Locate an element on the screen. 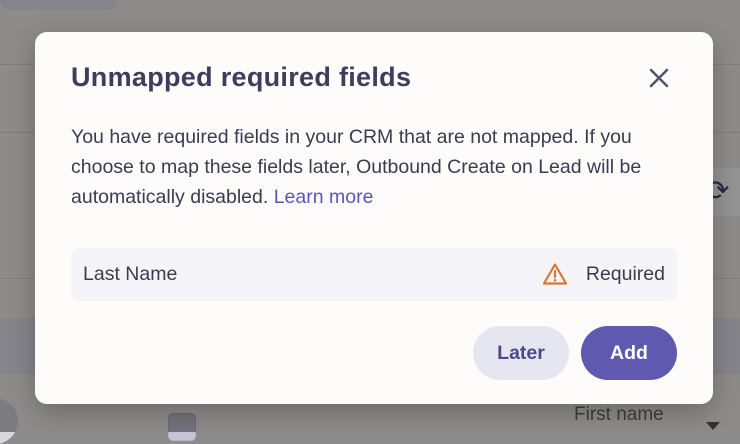 The image size is (740, 444). field-status: Required is located at coordinates (625, 274).